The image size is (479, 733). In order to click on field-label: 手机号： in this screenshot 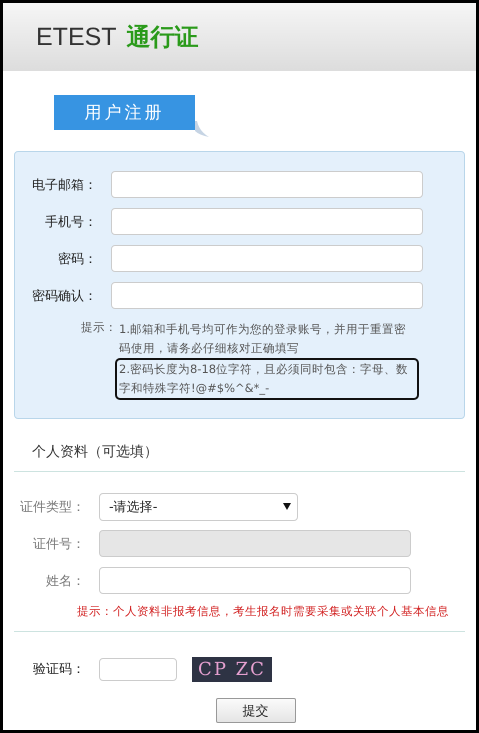, I will do `click(70, 222)`.